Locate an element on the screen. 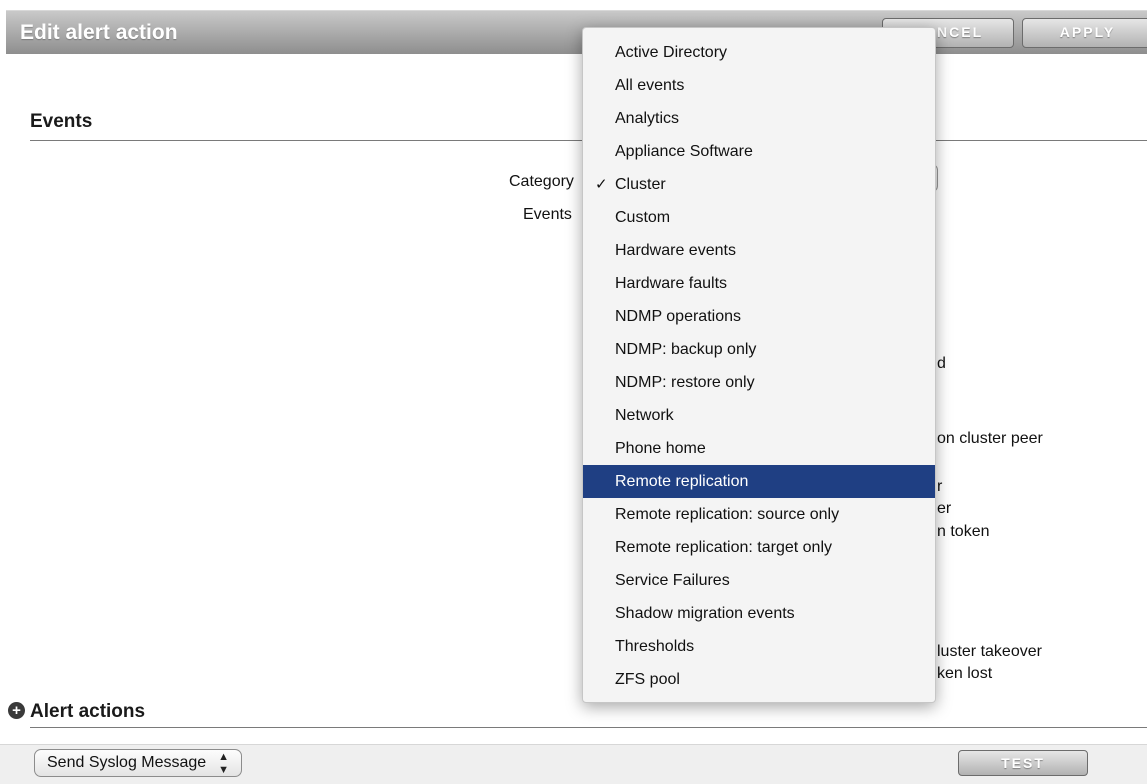 This screenshot has width=1147, height=784. dropdown-item: NDMP operations is located at coordinates (759, 316).